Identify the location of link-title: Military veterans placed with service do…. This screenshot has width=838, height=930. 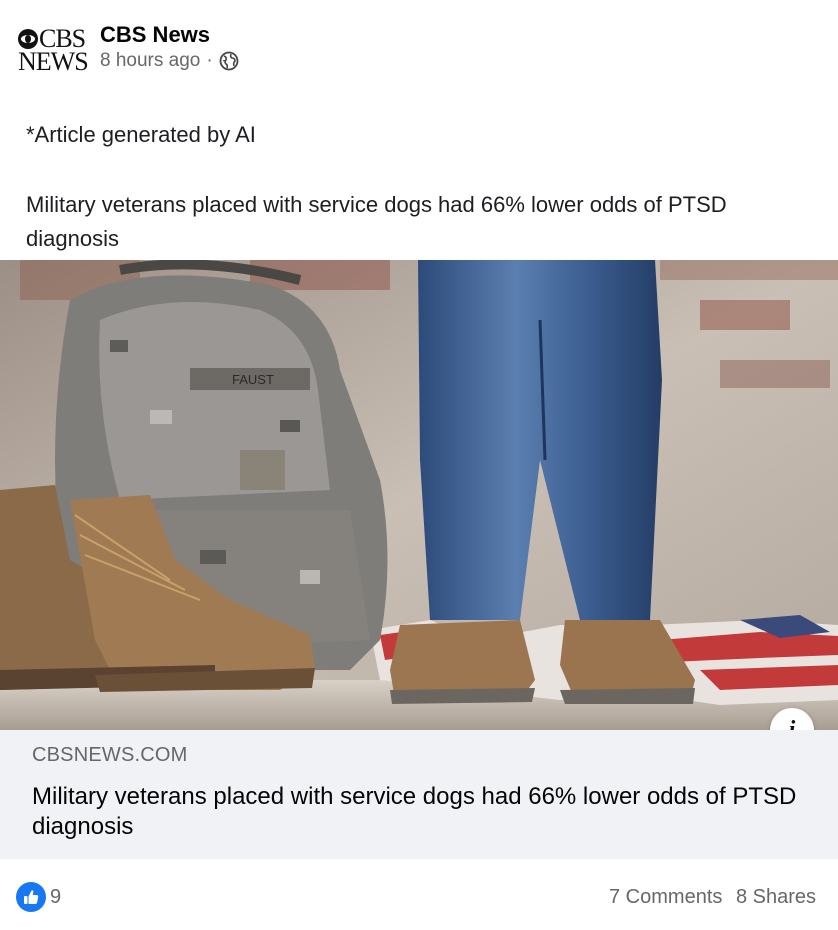
(417, 812).